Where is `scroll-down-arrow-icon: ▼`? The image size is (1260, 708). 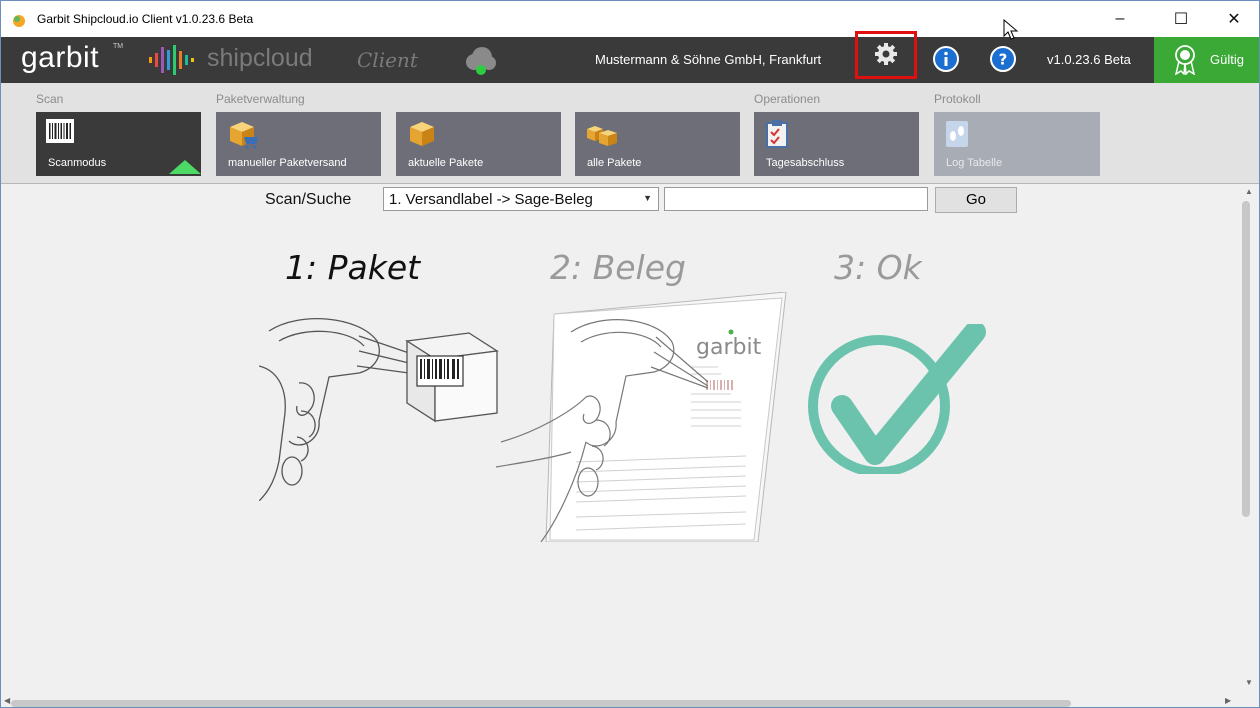 scroll-down-arrow-icon: ▼ is located at coordinates (1249, 682).